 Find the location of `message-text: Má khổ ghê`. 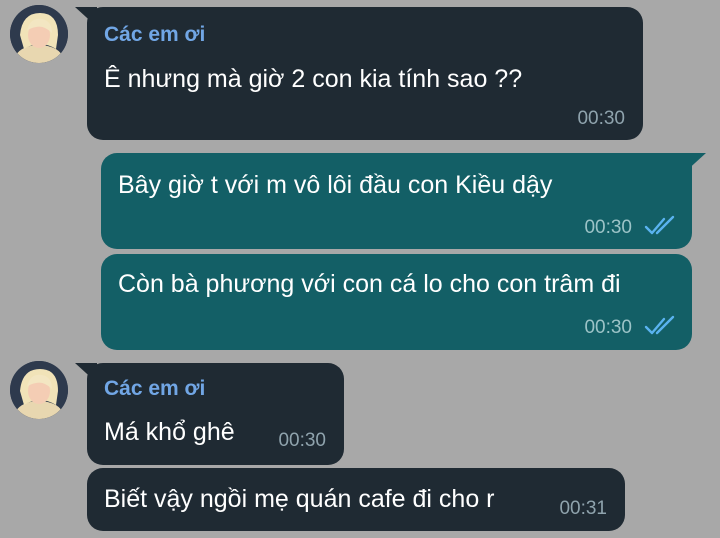

message-text: Má khổ ghê is located at coordinates (169, 432).